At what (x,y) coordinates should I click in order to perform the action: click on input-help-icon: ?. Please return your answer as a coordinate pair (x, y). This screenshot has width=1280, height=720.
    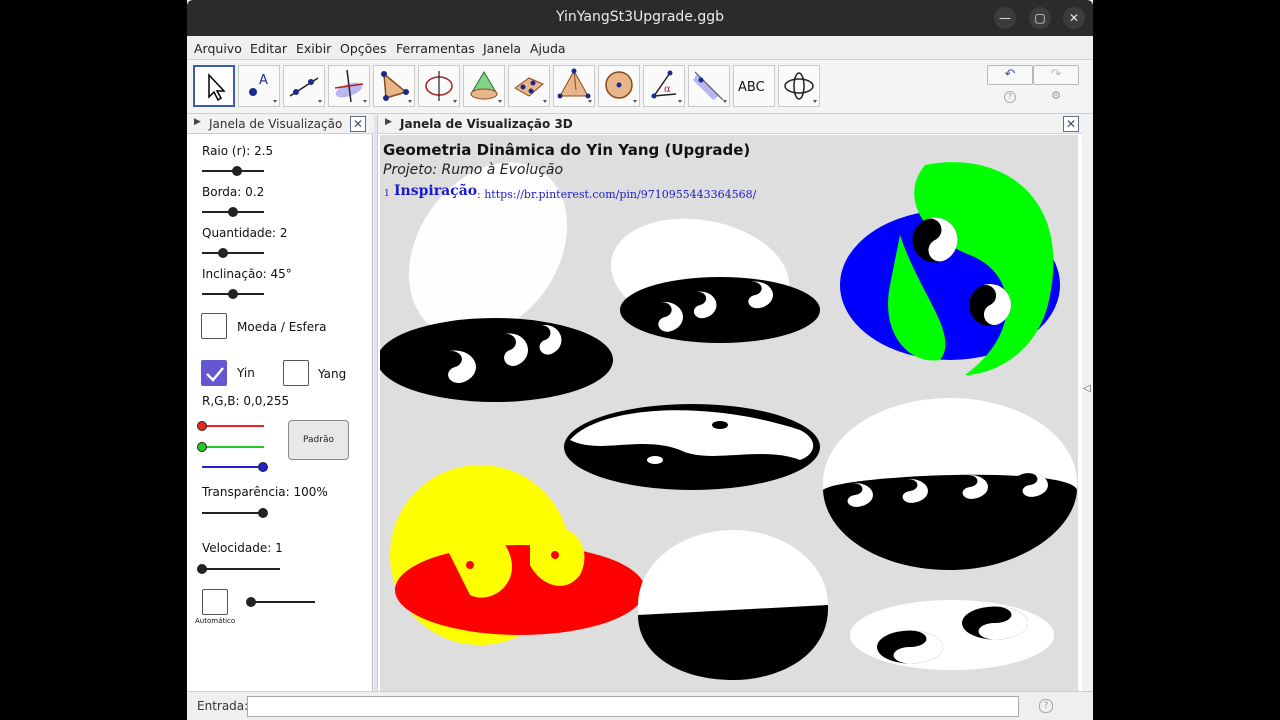
    Looking at the image, I should click on (1046, 706).